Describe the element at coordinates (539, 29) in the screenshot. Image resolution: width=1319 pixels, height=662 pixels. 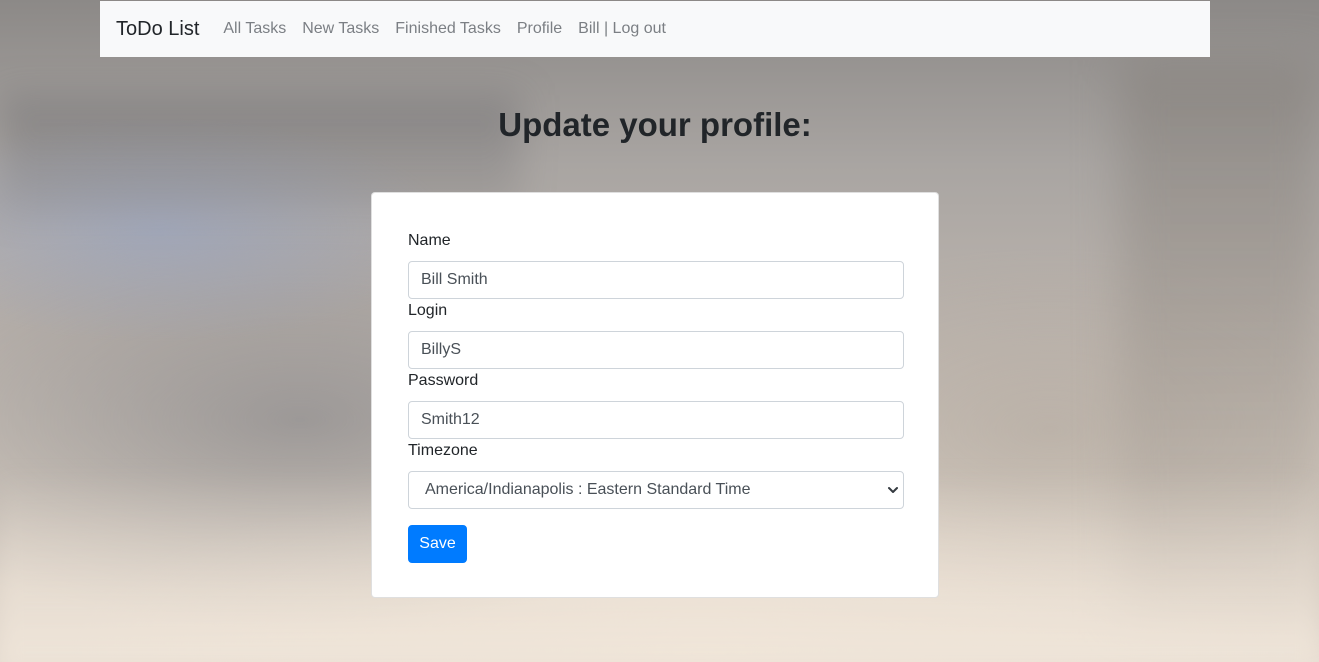
I see `nav-link-profile: Profile` at that location.